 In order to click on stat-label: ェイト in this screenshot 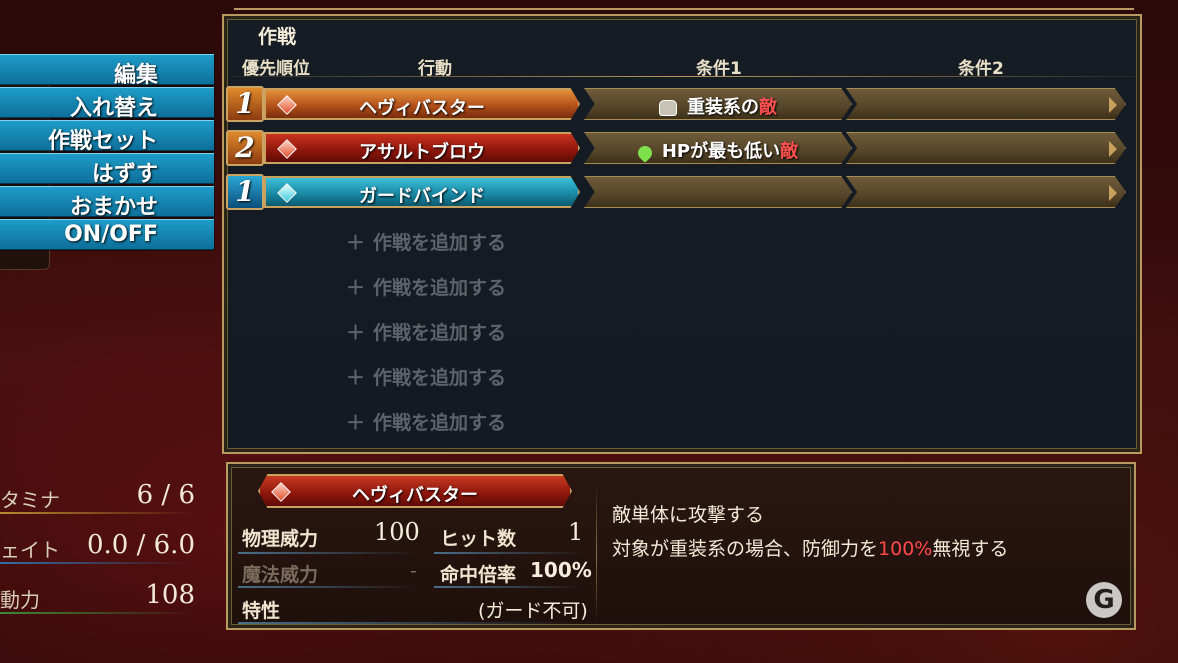, I will do `click(30, 550)`.